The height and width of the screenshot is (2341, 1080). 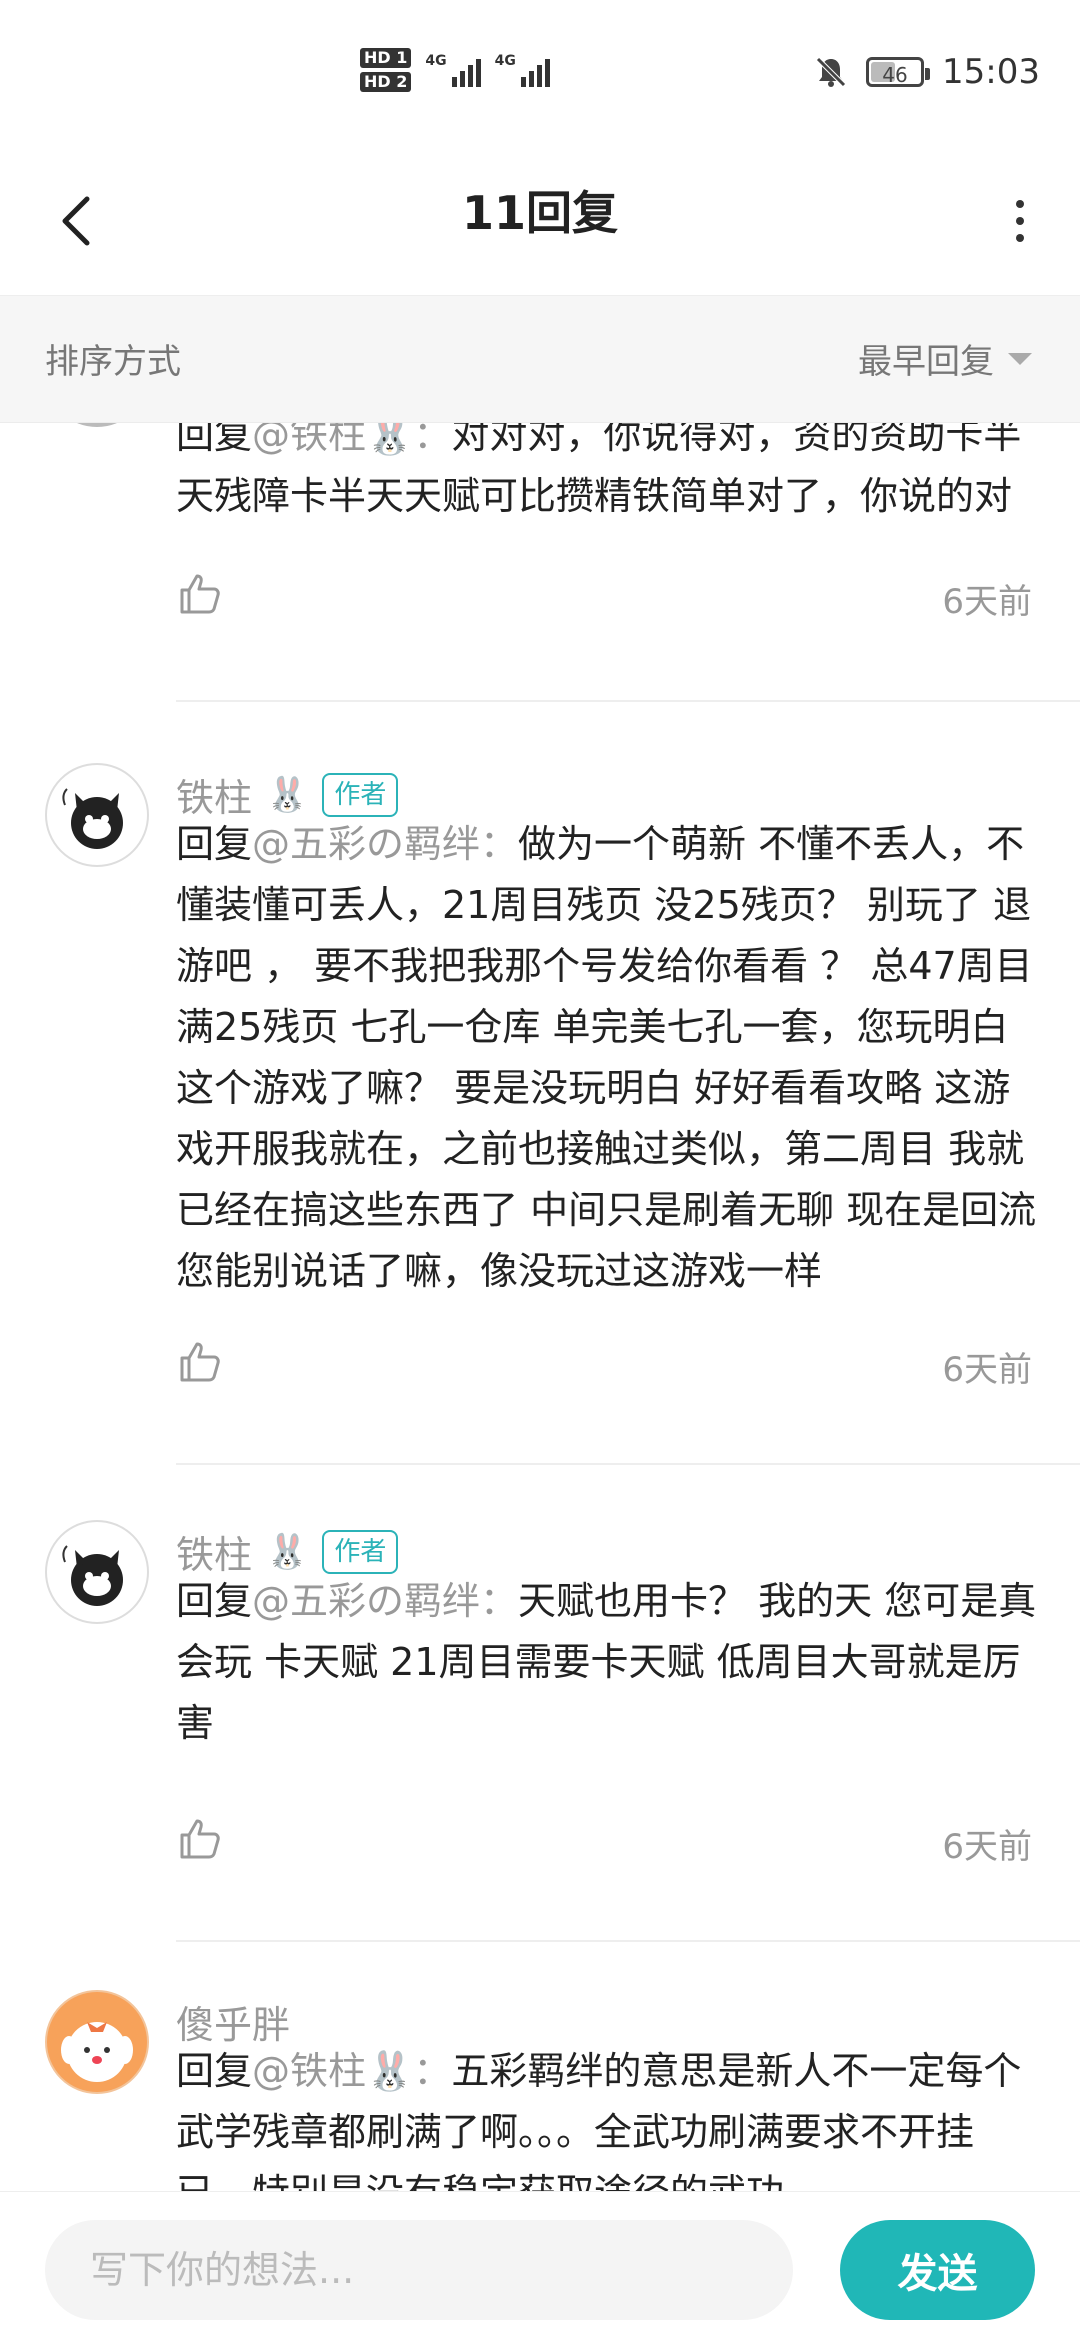 I want to click on comment-composer: 发送, so click(x=540, y=2266).